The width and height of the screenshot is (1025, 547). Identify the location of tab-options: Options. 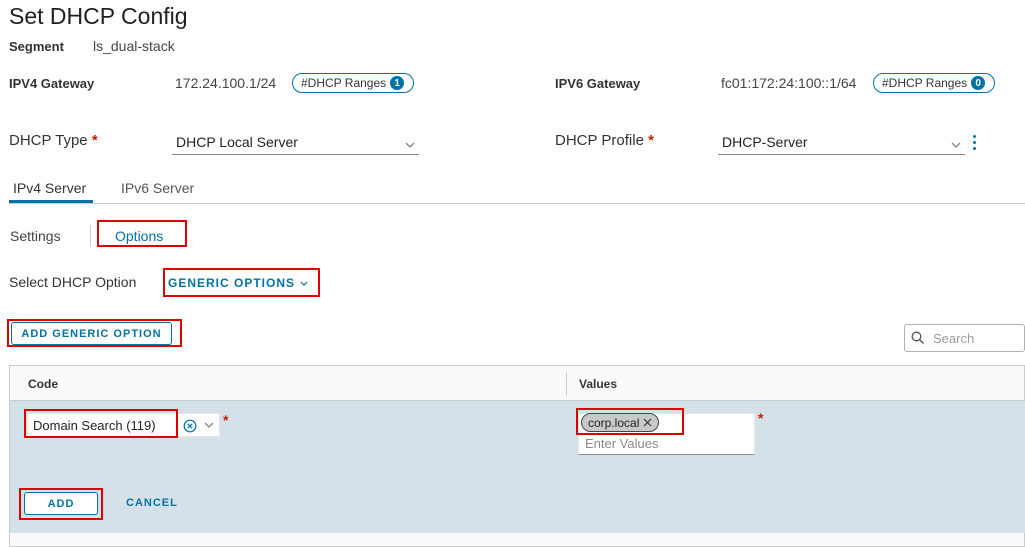
(139, 236).